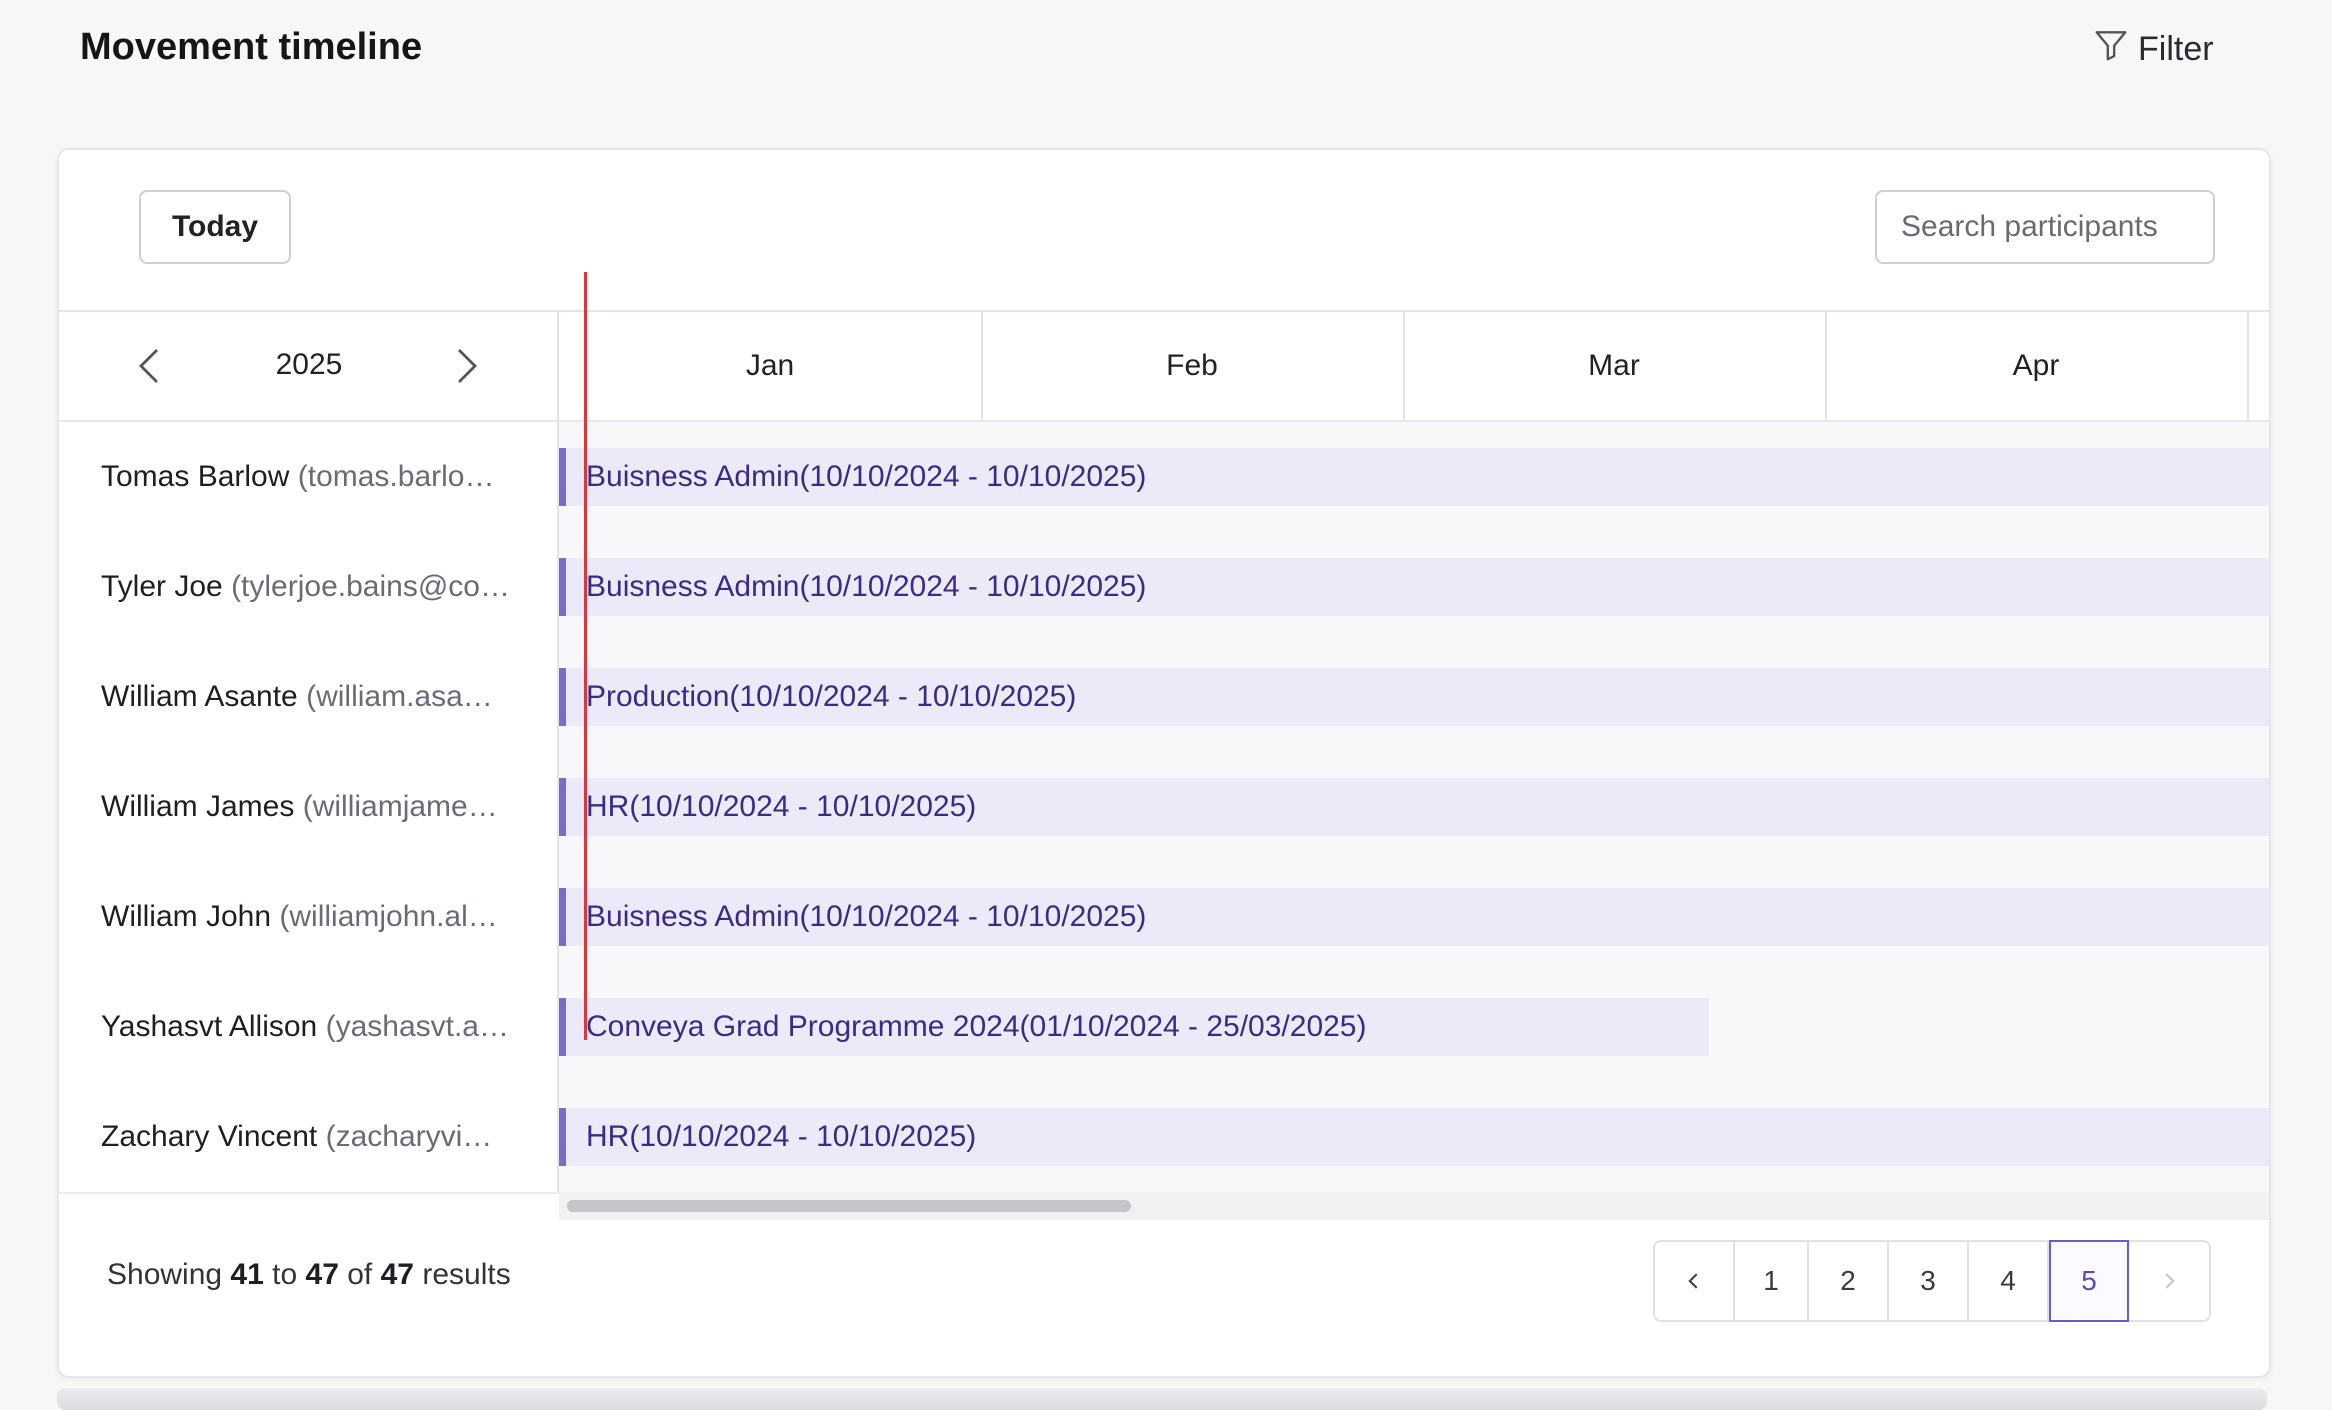 The width and height of the screenshot is (2332, 1410). What do you see at coordinates (1772, 1281) in the screenshot?
I see `page-button-1: 1` at bounding box center [1772, 1281].